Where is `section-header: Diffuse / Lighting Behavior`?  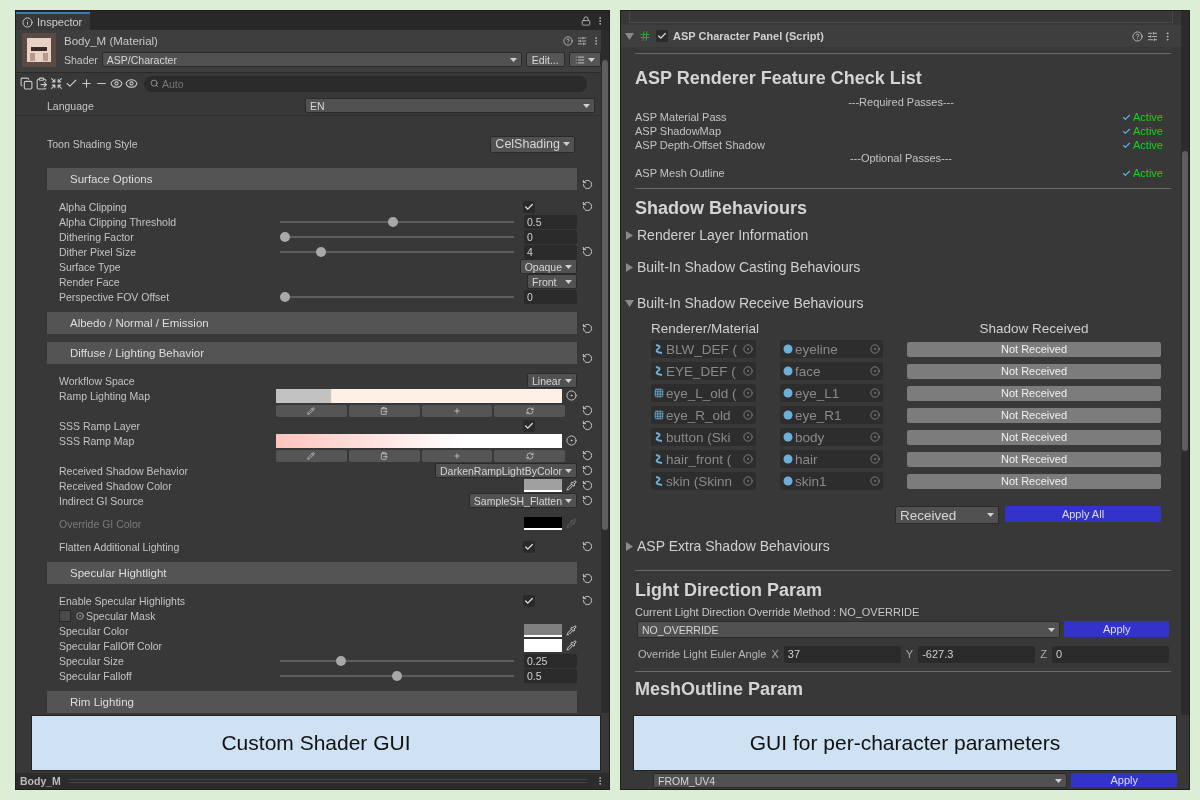
section-header: Diffuse / Lighting Behavior is located at coordinates (312, 353).